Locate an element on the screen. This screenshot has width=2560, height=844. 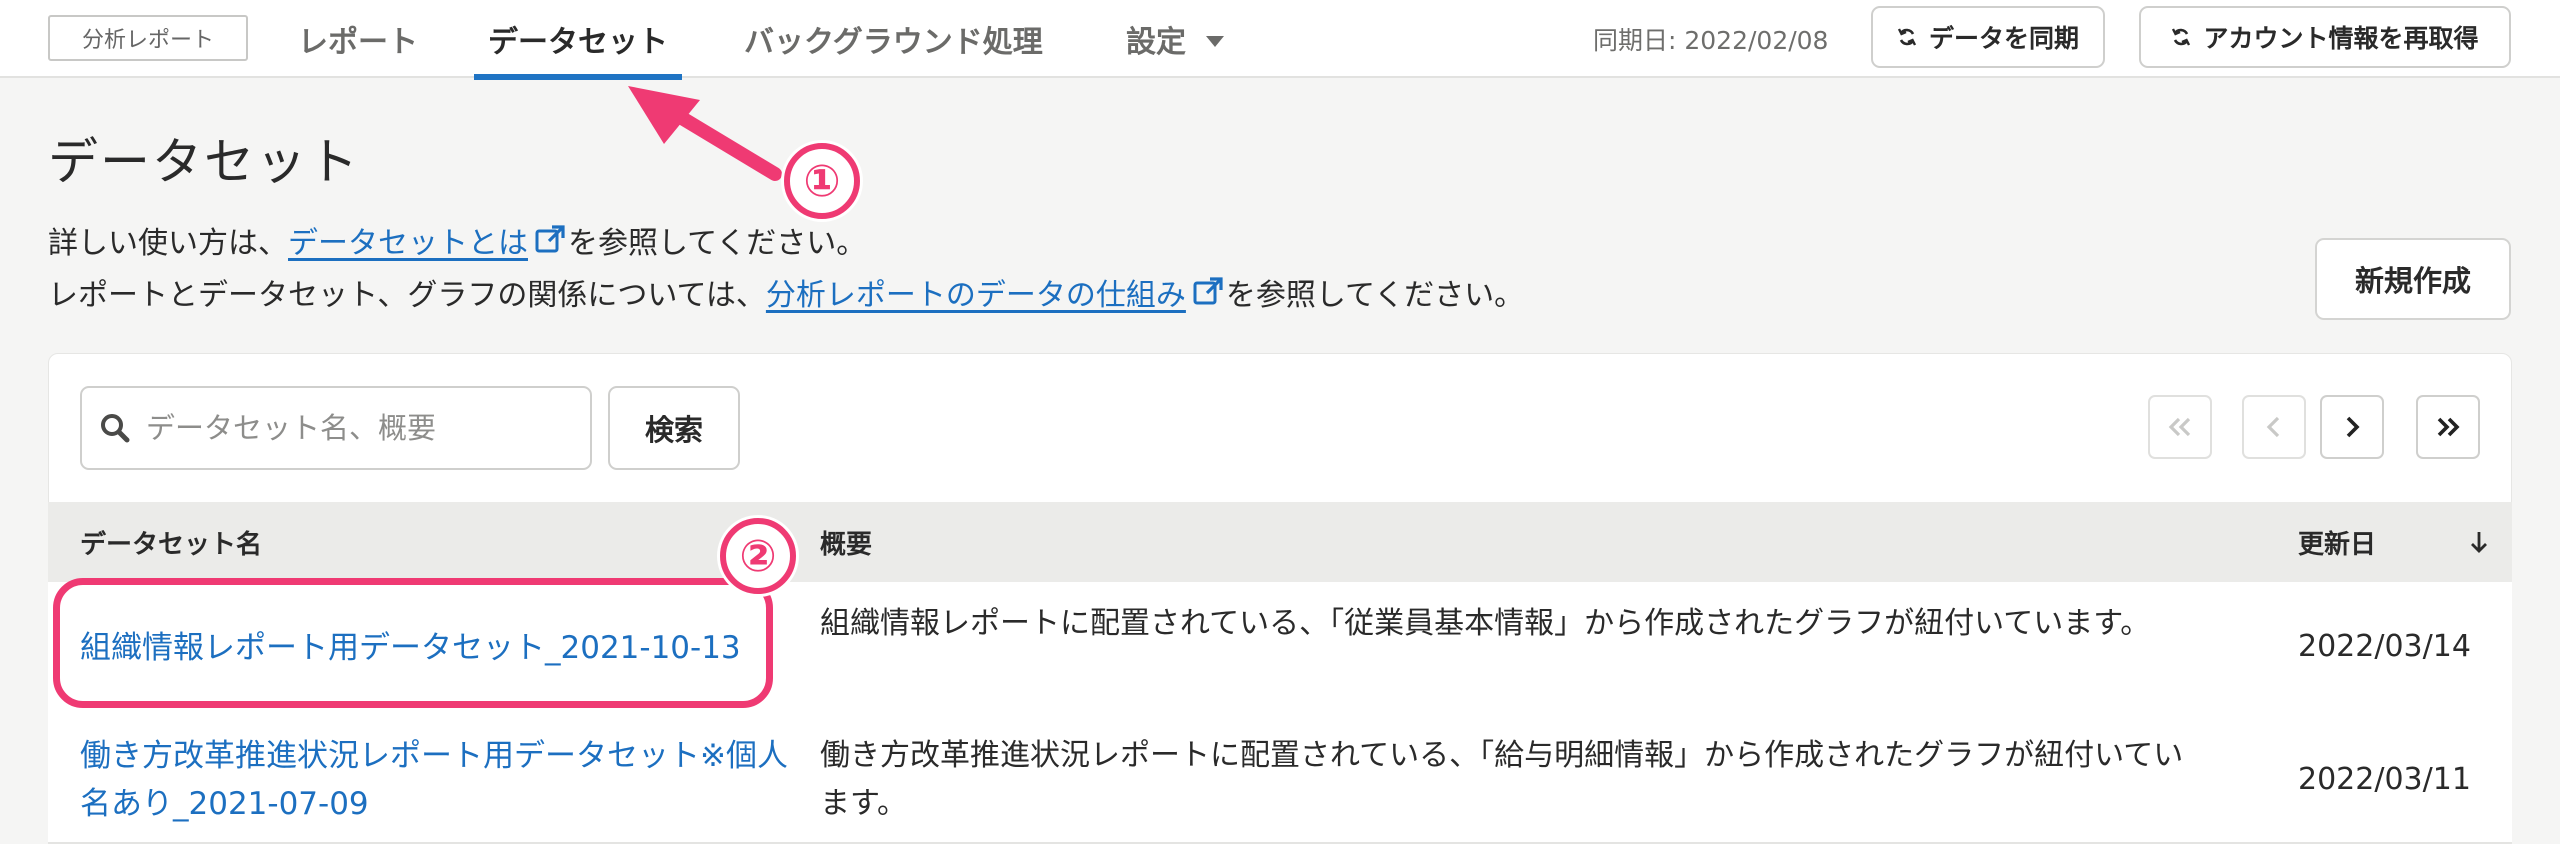
tab-settings: 設定 is located at coordinates (1175, 39).